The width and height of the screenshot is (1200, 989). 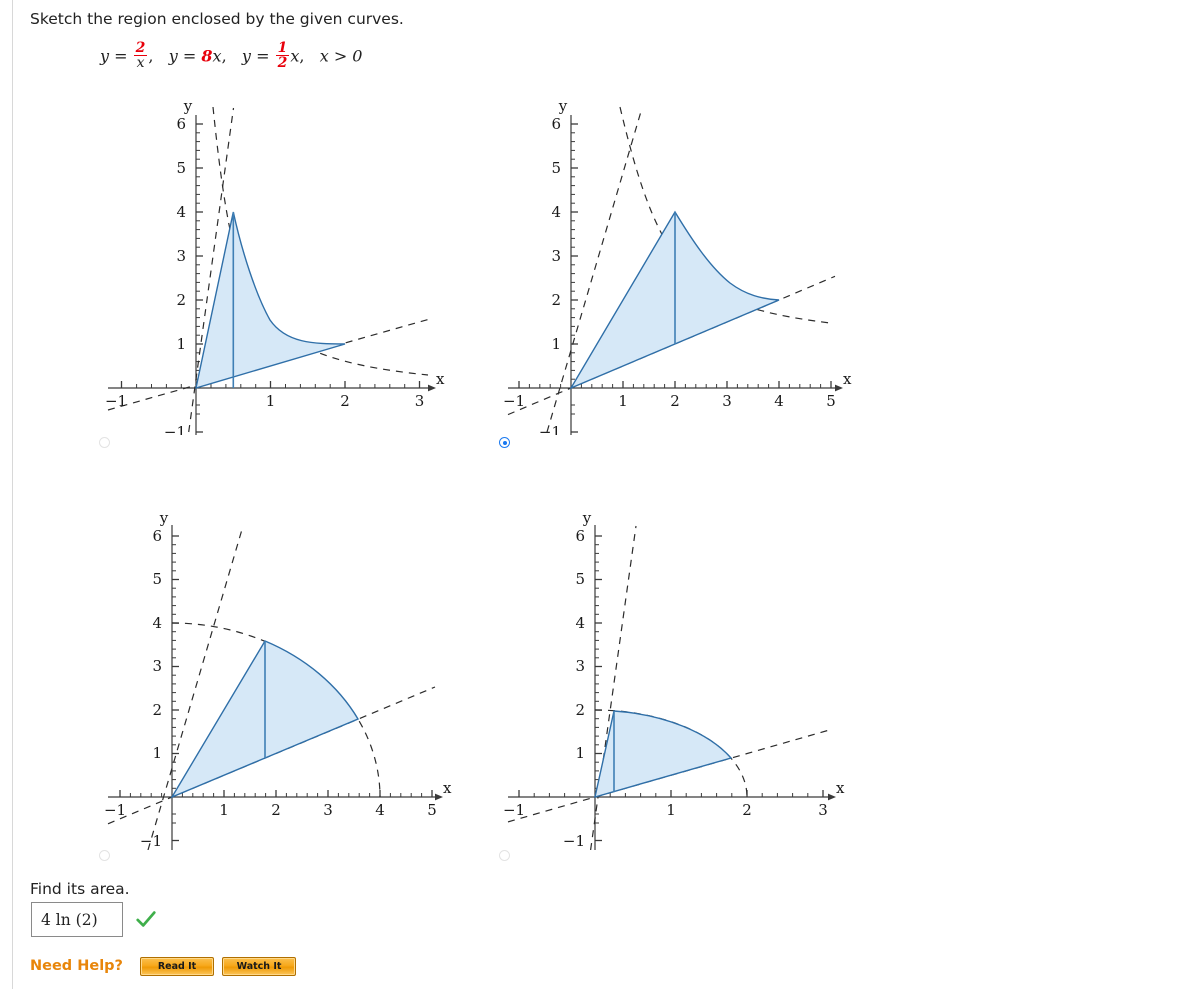 I want to click on chart-d-svg: x y −1 1 2 3 1 2 3 4 5 6 −1, so click(x=674, y=679).